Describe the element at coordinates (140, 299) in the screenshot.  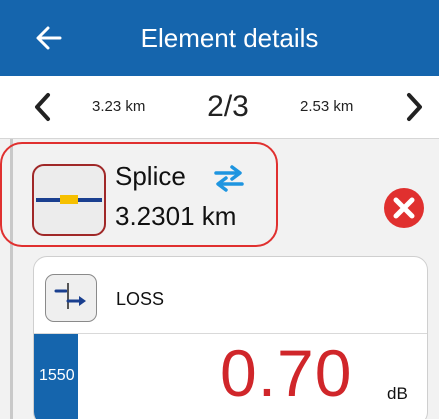
I see `loss-label: LOSS` at that location.